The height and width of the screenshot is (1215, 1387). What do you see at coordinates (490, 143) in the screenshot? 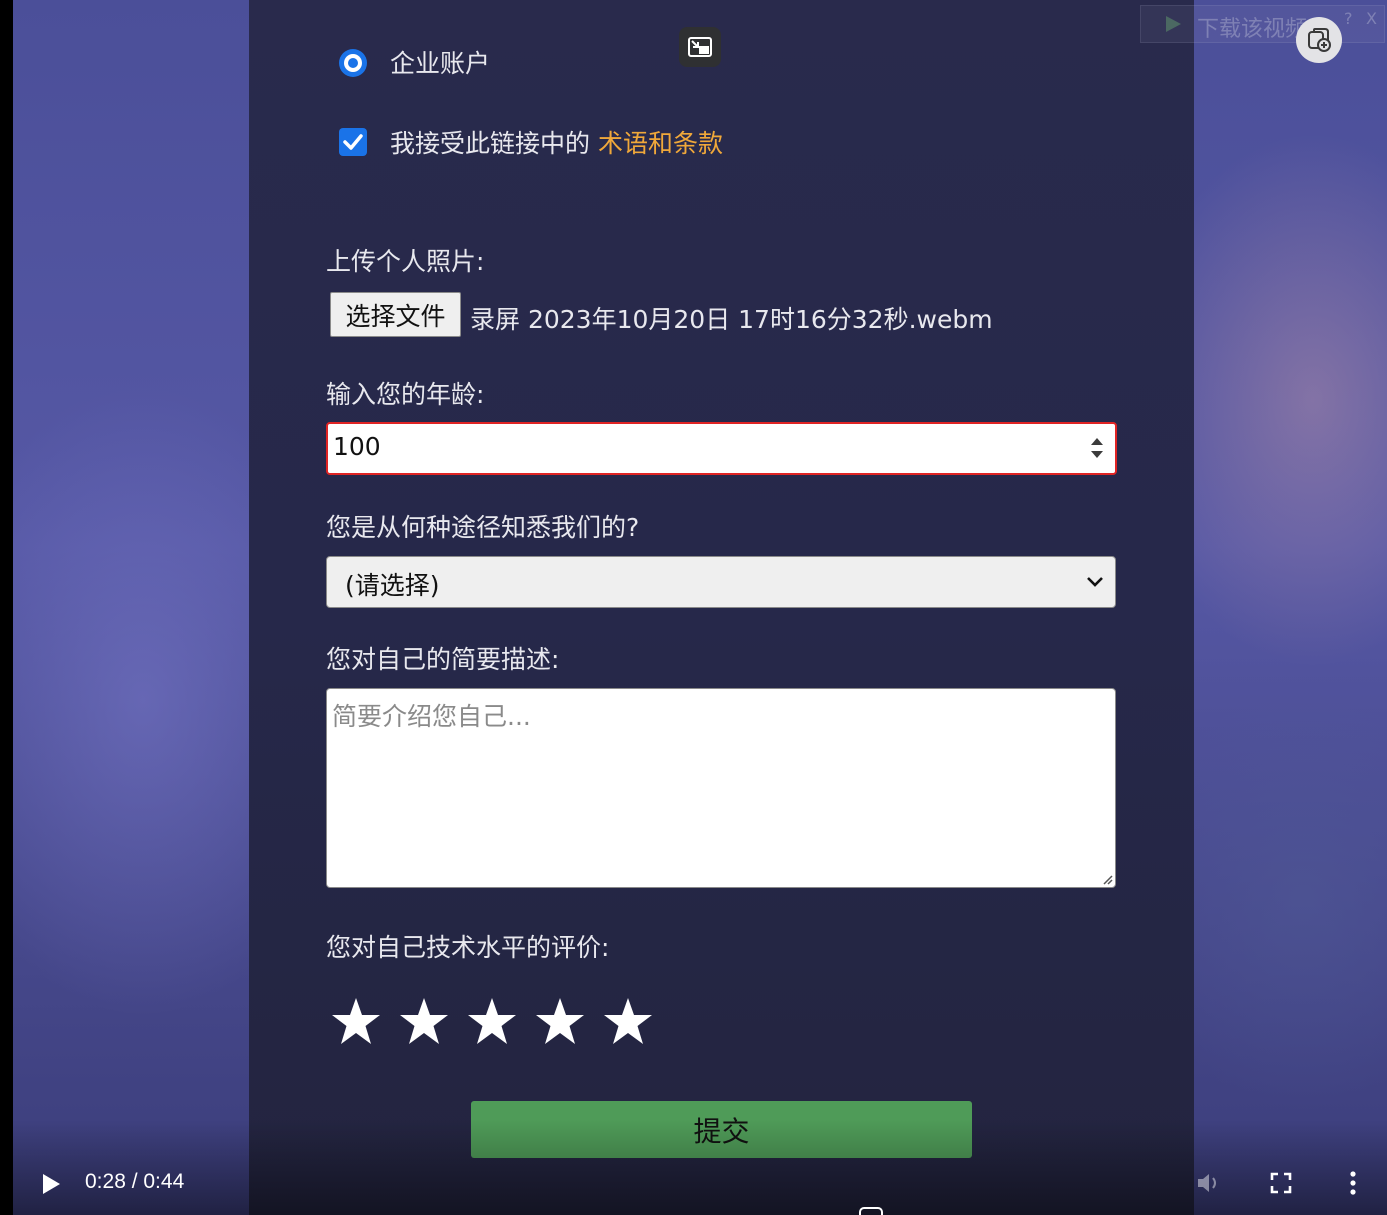
I see `terms-text: 我接受此链接中的` at bounding box center [490, 143].